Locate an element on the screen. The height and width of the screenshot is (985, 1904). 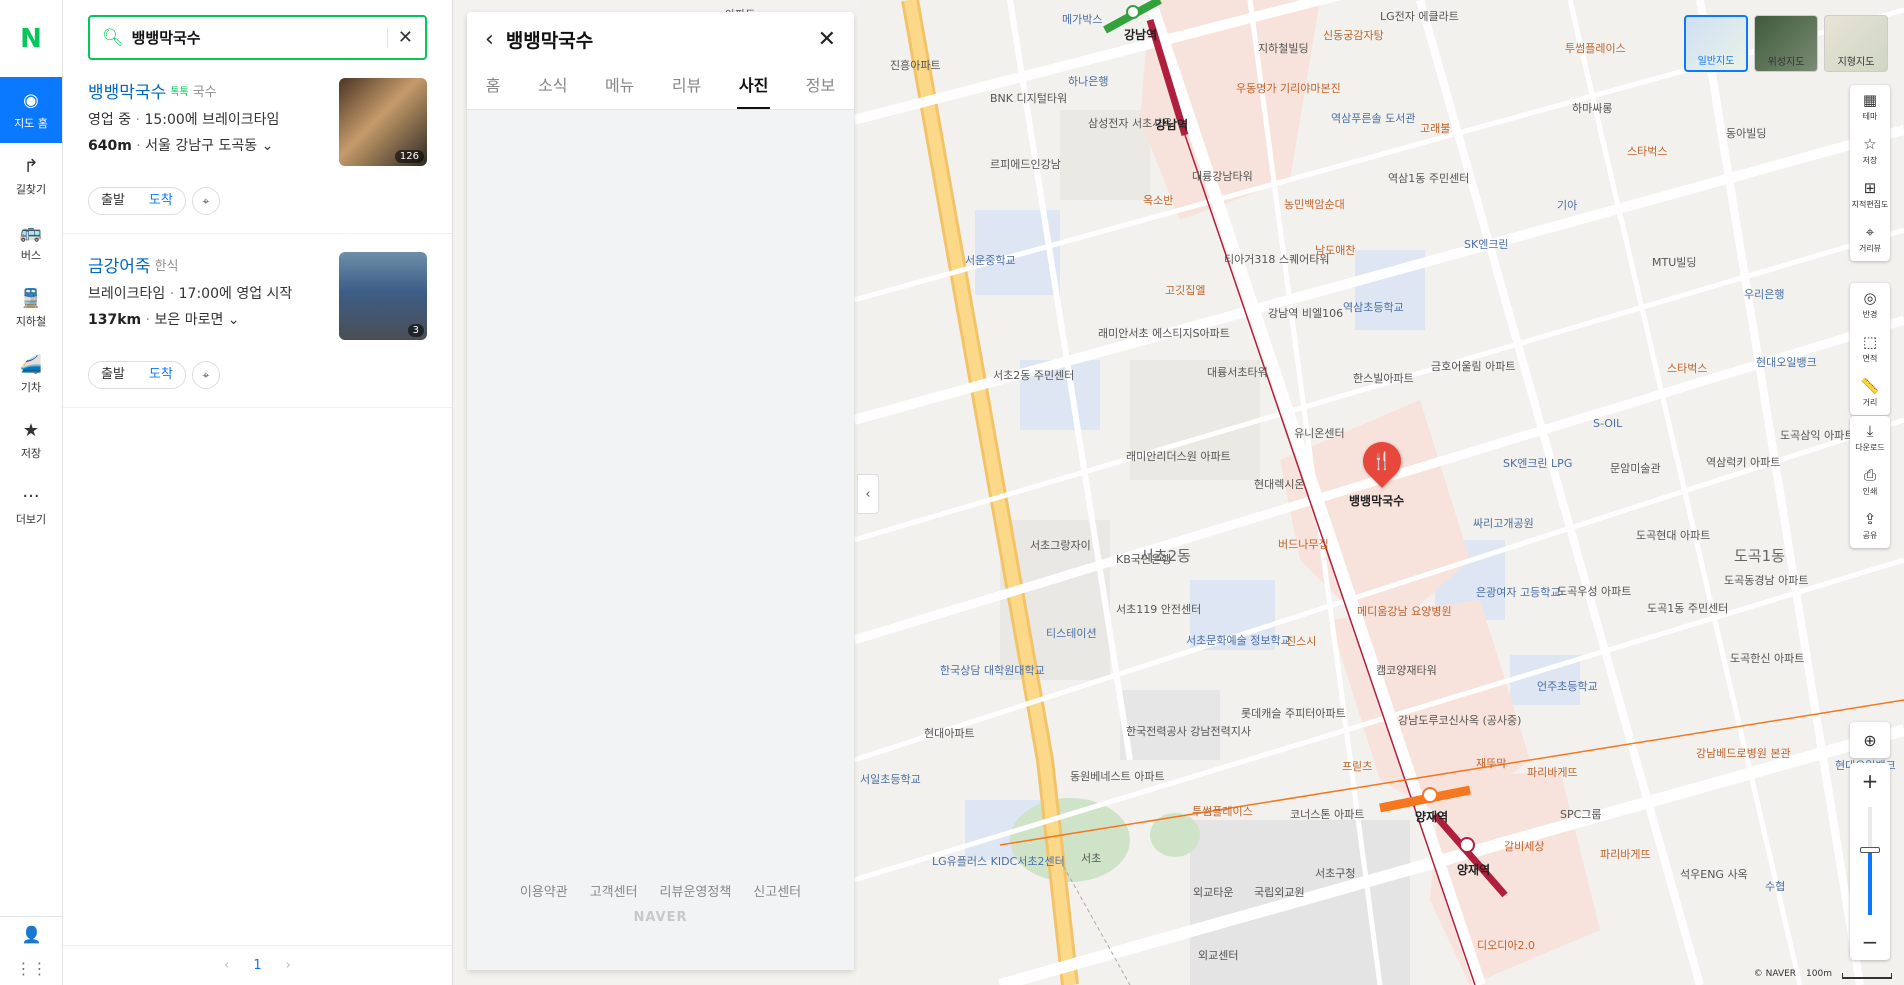
map-poi-label: LG전자 에클라트 is located at coordinates (1419, 16).